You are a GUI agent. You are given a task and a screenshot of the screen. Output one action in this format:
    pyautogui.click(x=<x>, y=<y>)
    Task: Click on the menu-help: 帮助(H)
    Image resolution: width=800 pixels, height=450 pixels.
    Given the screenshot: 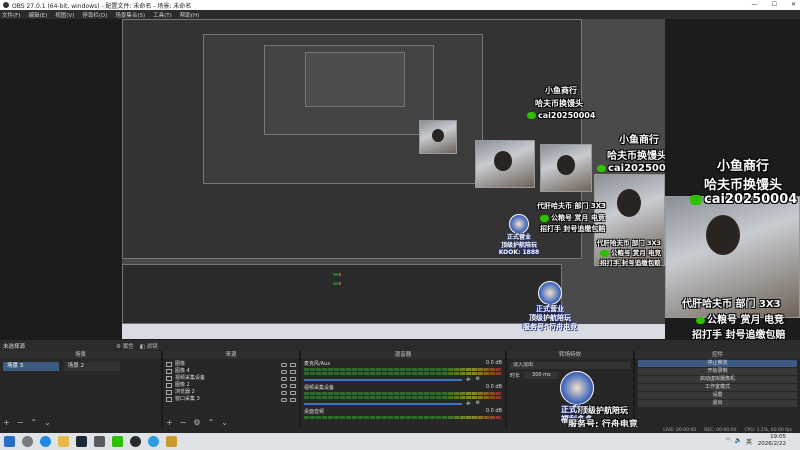 What is the action you would take?
    pyautogui.click(x=189, y=15)
    